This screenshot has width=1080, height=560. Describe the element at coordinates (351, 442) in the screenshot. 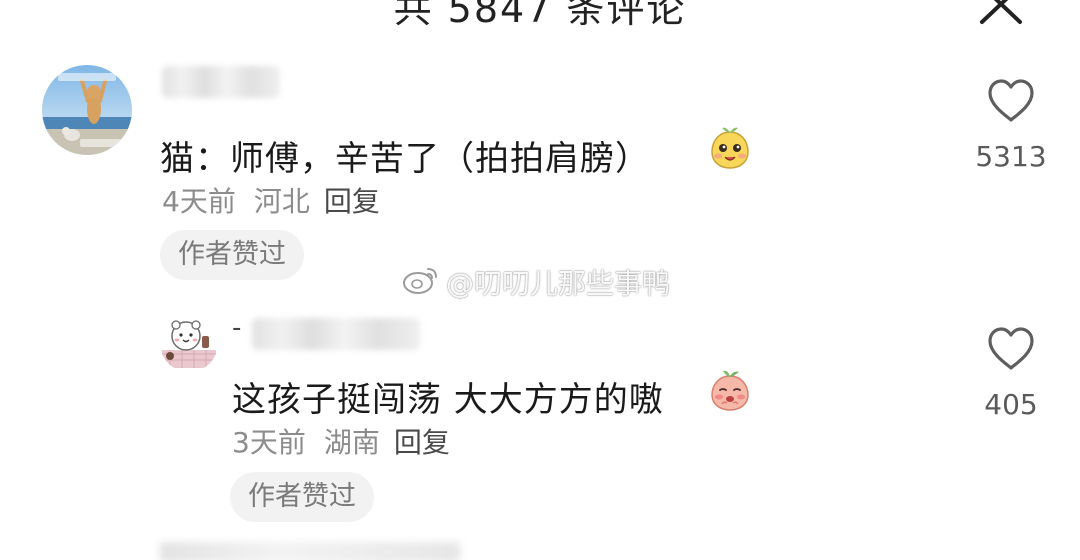

I see `comment-location: 湖南` at that location.